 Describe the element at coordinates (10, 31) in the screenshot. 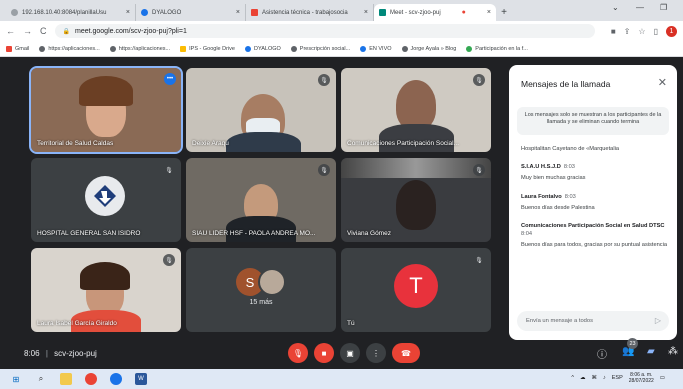

I see `back-icon: ←` at that location.